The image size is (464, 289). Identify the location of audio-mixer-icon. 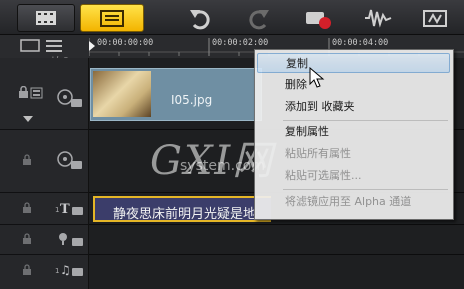
(378, 18).